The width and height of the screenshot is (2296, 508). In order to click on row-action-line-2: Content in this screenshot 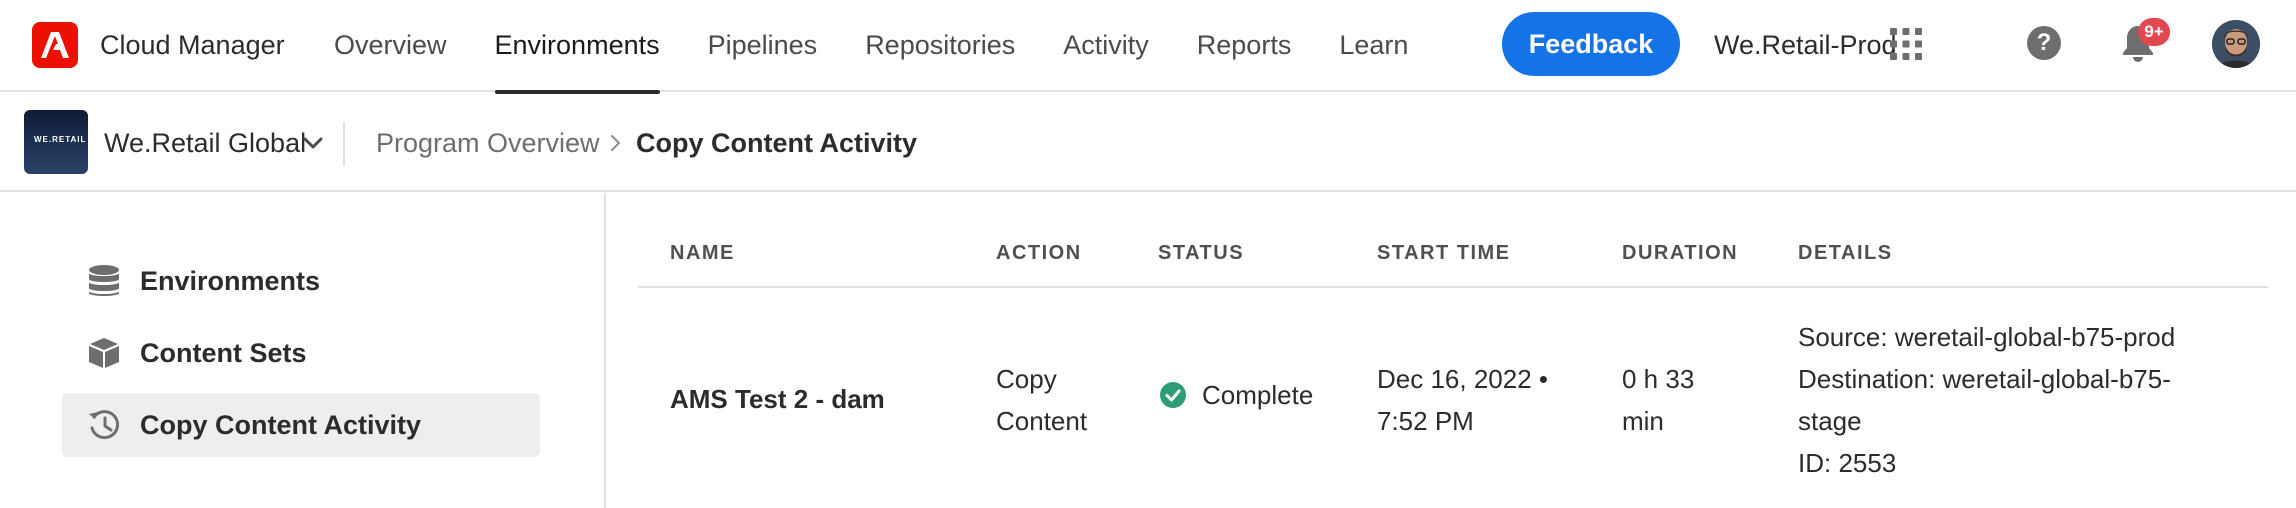, I will do `click(1042, 421)`.